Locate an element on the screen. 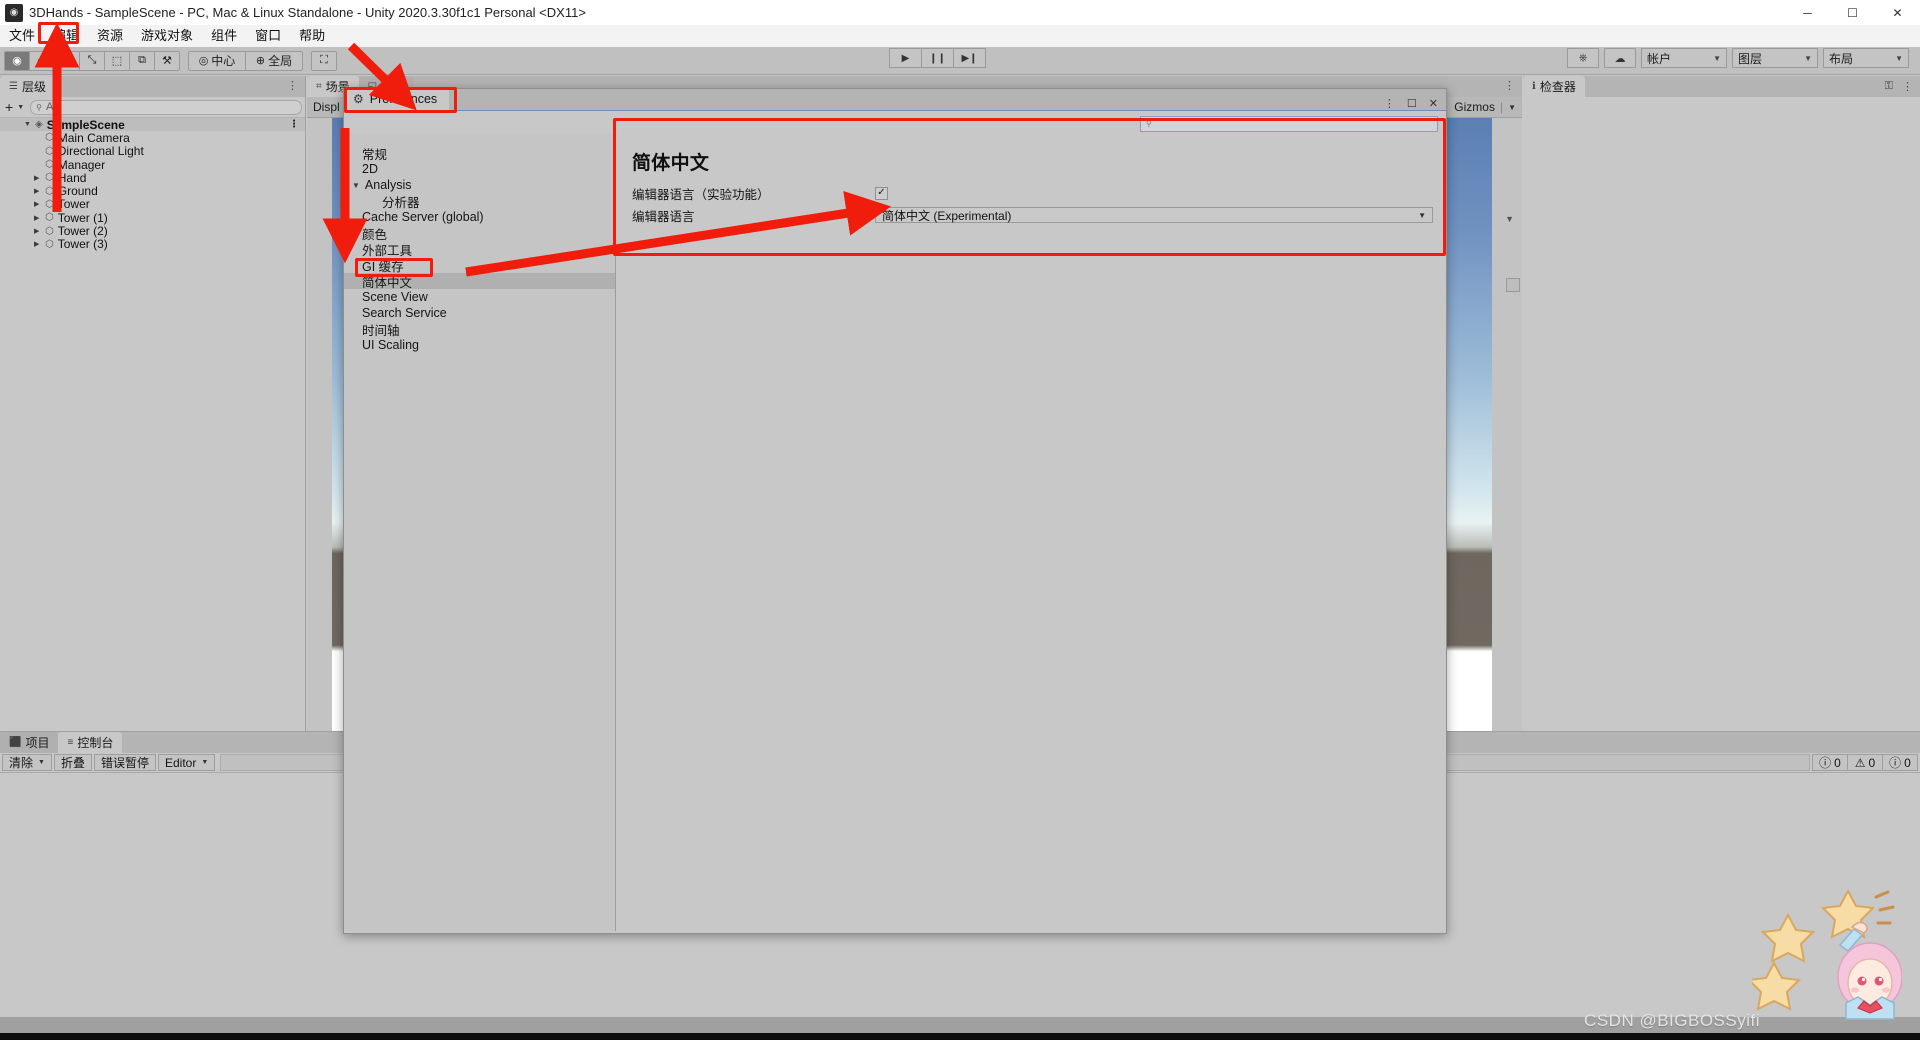 This screenshot has height=1040, width=1920. custom-tool-button: ⚒ is located at coordinates (167, 60).